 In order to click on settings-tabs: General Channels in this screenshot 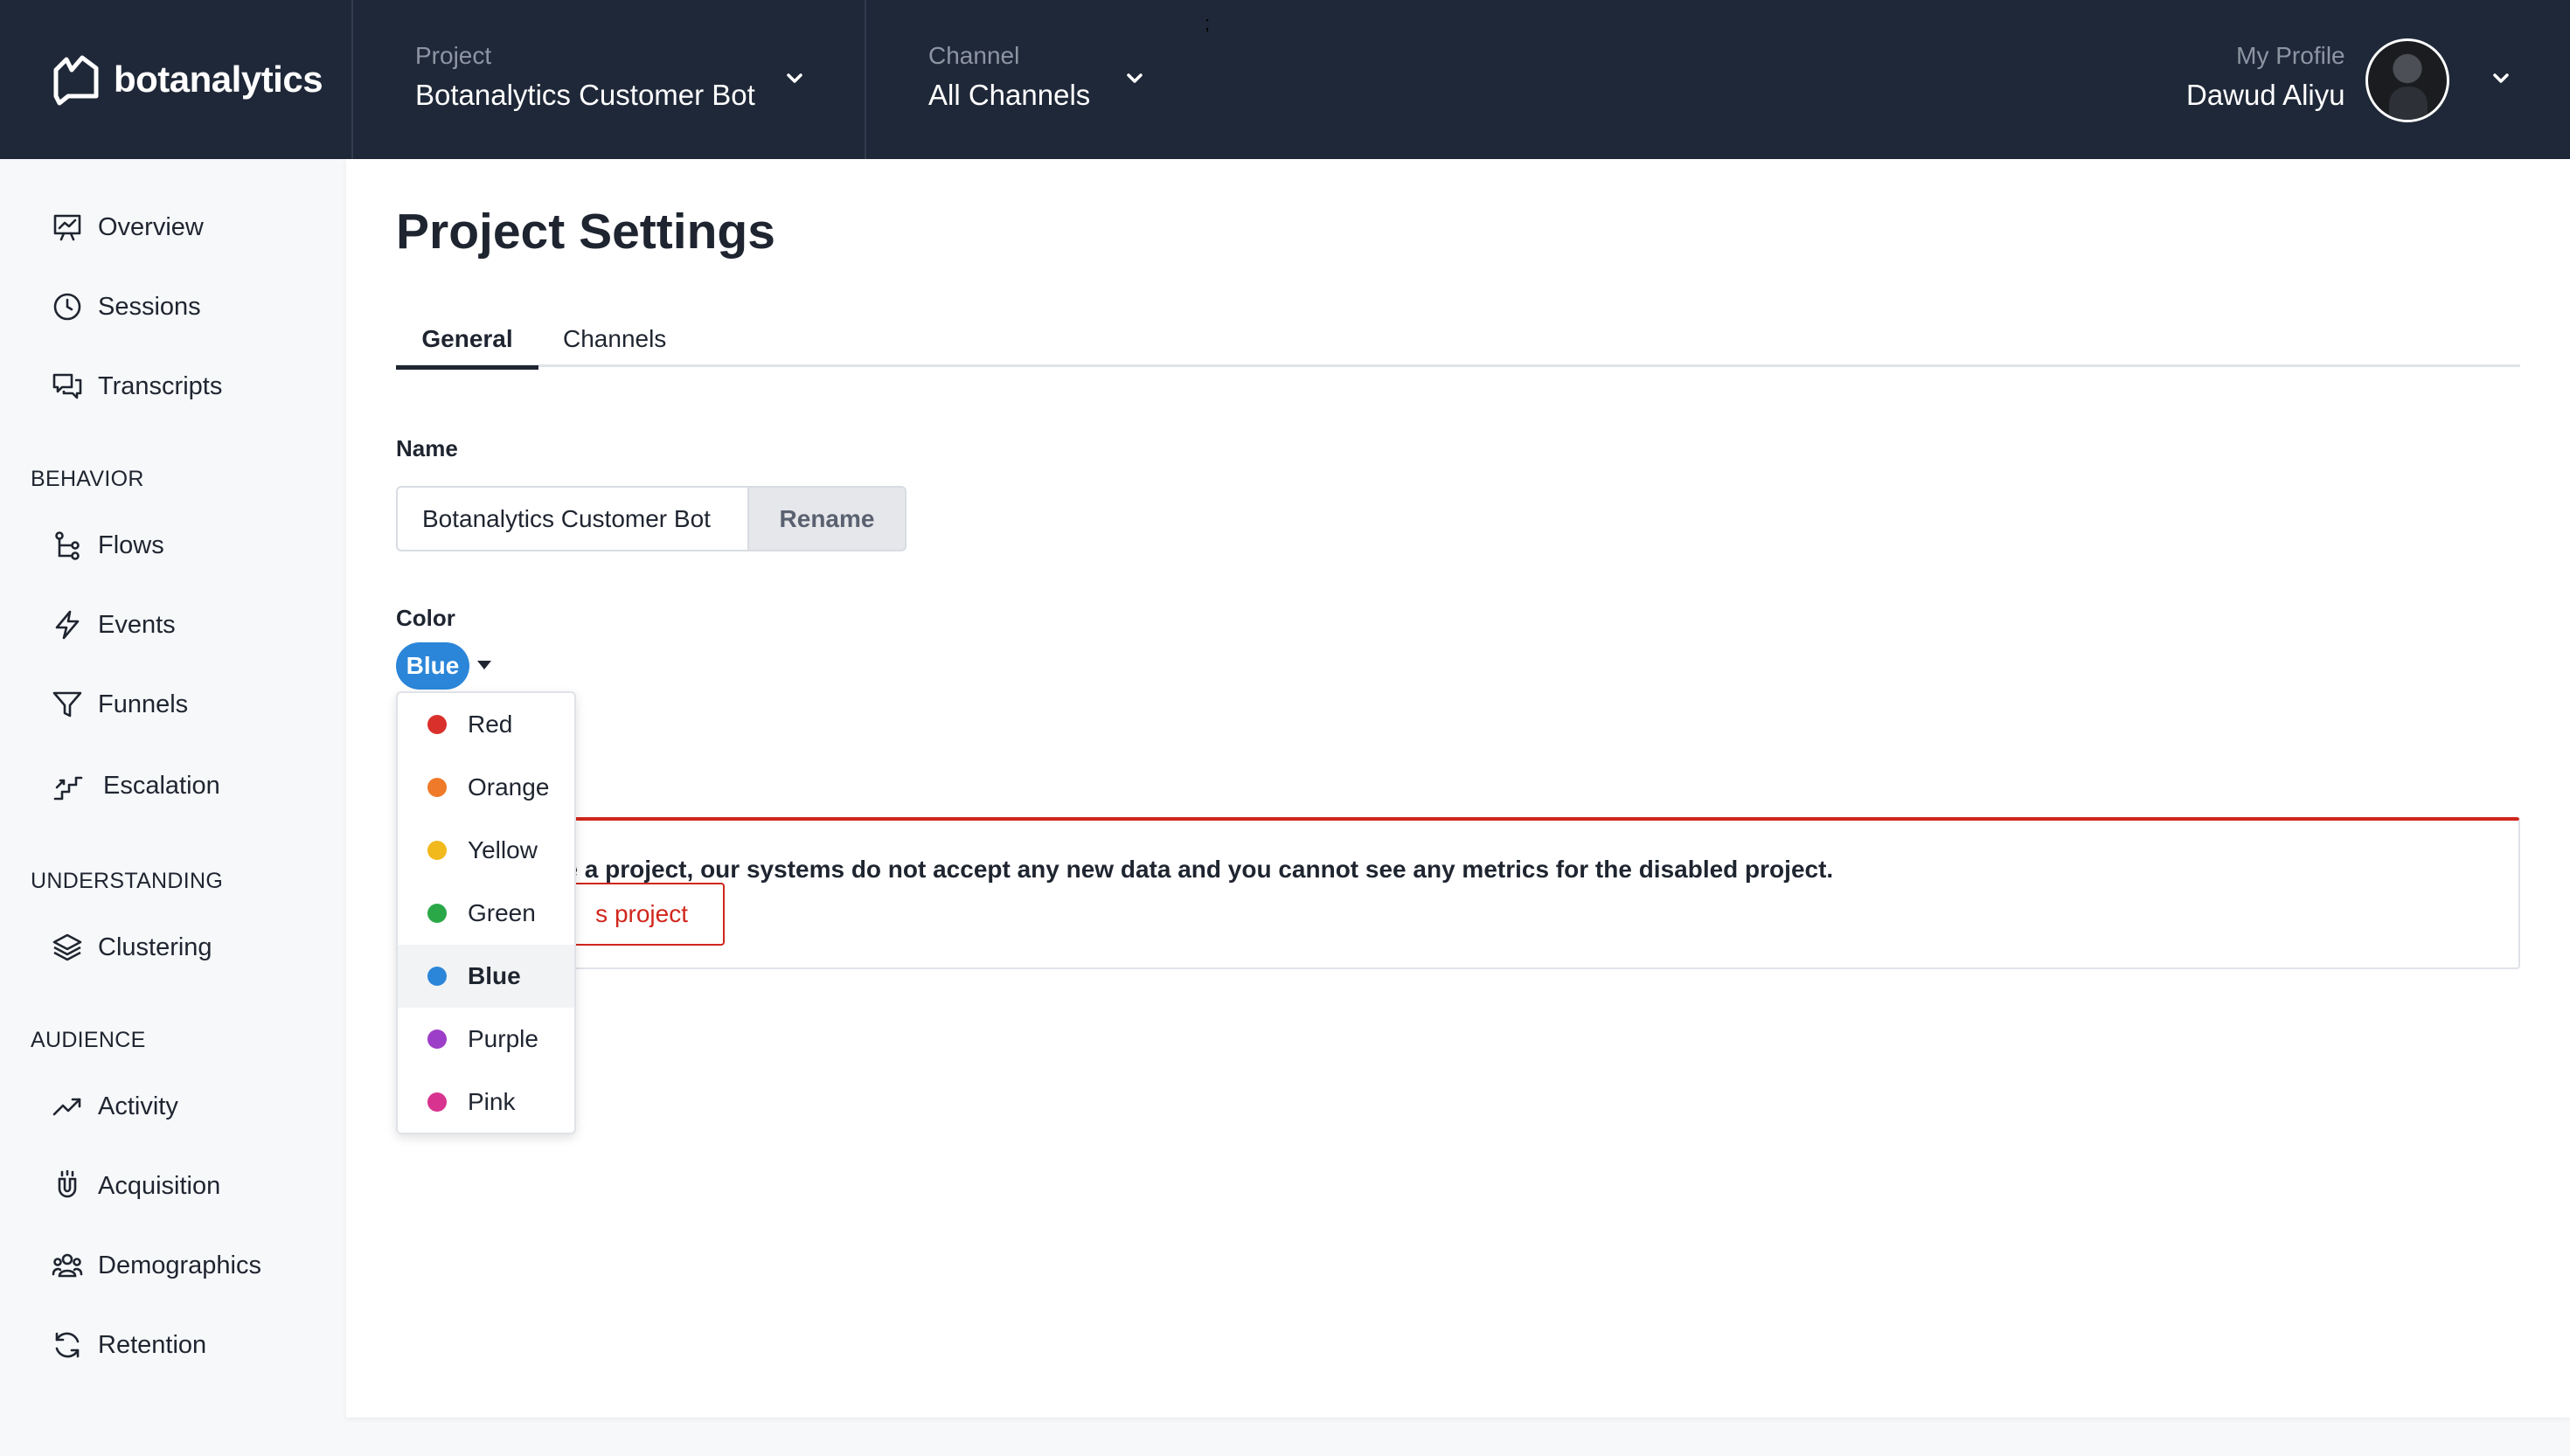, I will do `click(1458, 347)`.